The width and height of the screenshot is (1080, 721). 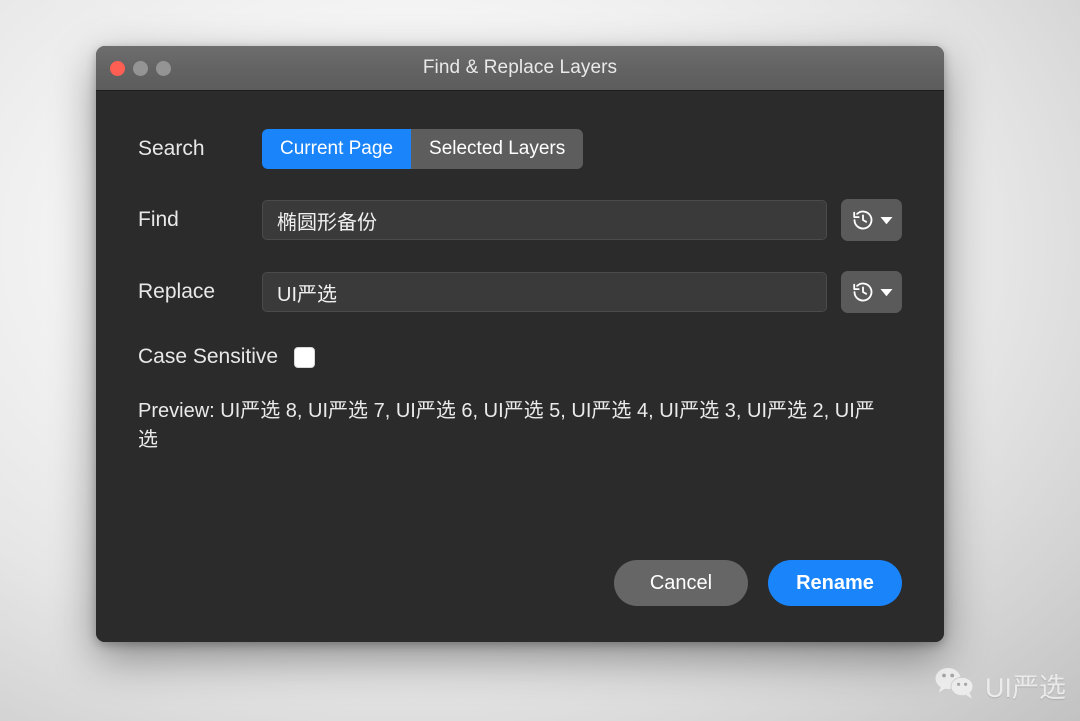 I want to click on replace-input, so click(x=544, y=292).